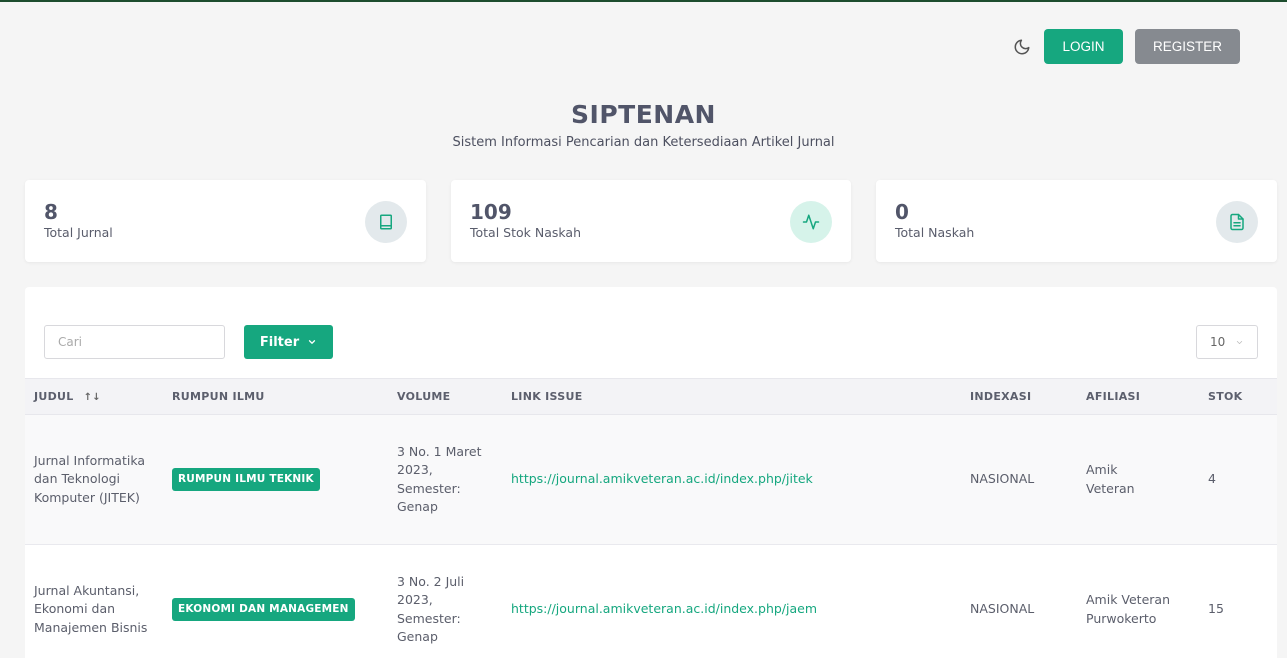 Image resolution: width=1287 pixels, height=658 pixels. Describe the element at coordinates (1242, 479) in the screenshot. I see `cell-stok: 4` at that location.